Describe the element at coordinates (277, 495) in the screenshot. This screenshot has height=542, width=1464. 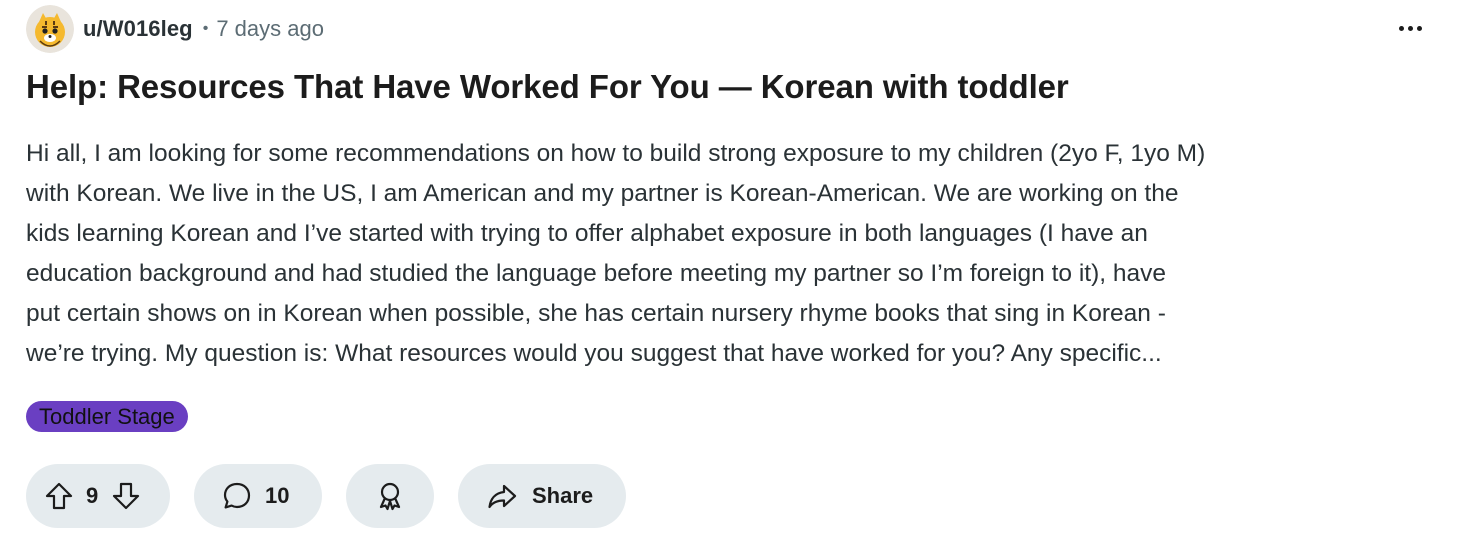
I see `comment-count: 10` at that location.